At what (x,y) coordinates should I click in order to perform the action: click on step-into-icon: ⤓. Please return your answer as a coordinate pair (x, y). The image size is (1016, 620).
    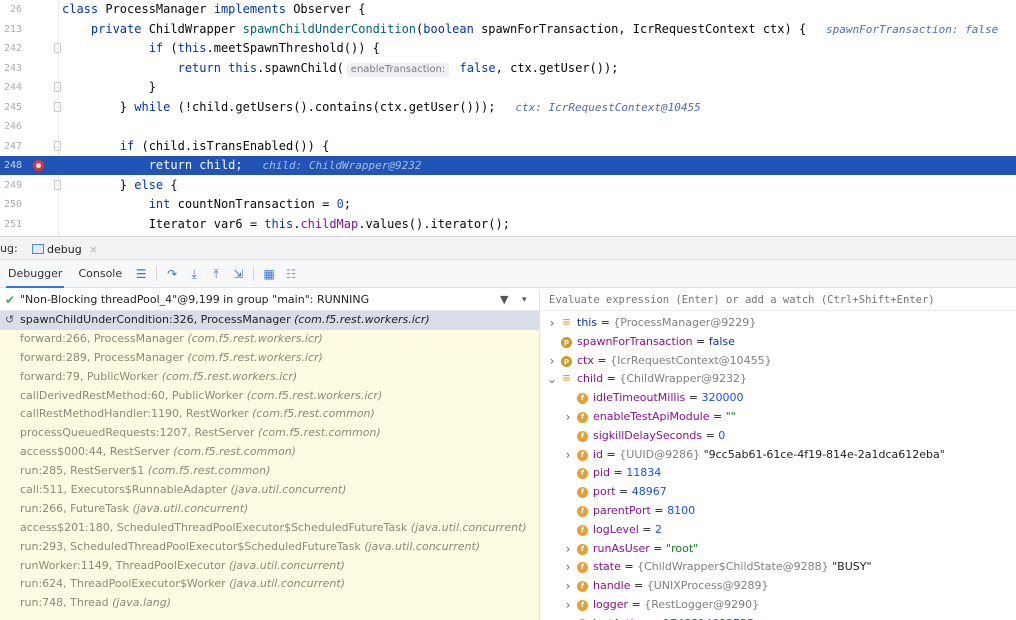
    Looking at the image, I should click on (194, 274).